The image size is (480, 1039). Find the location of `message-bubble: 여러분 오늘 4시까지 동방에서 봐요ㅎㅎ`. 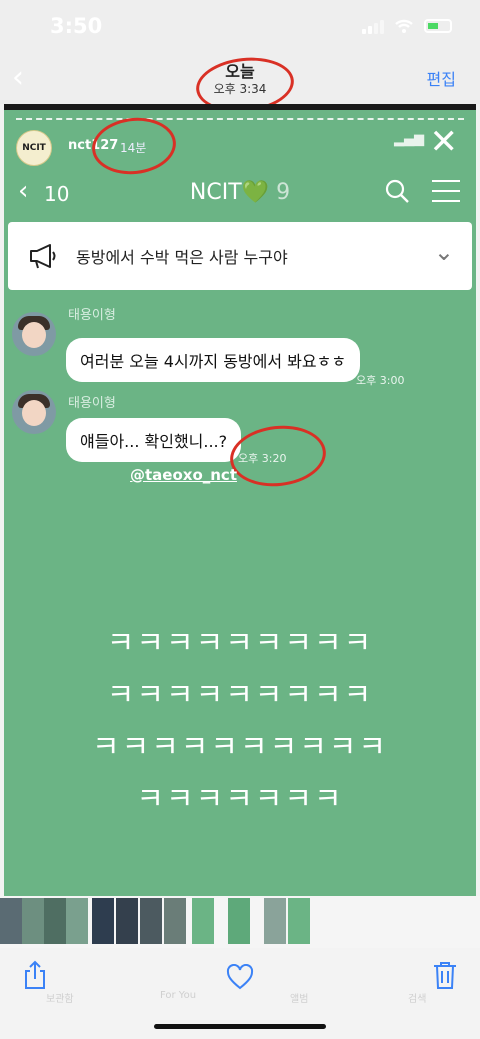

message-bubble: 여러분 오늘 4시까지 동방에서 봐요ㅎㅎ is located at coordinates (213, 360).